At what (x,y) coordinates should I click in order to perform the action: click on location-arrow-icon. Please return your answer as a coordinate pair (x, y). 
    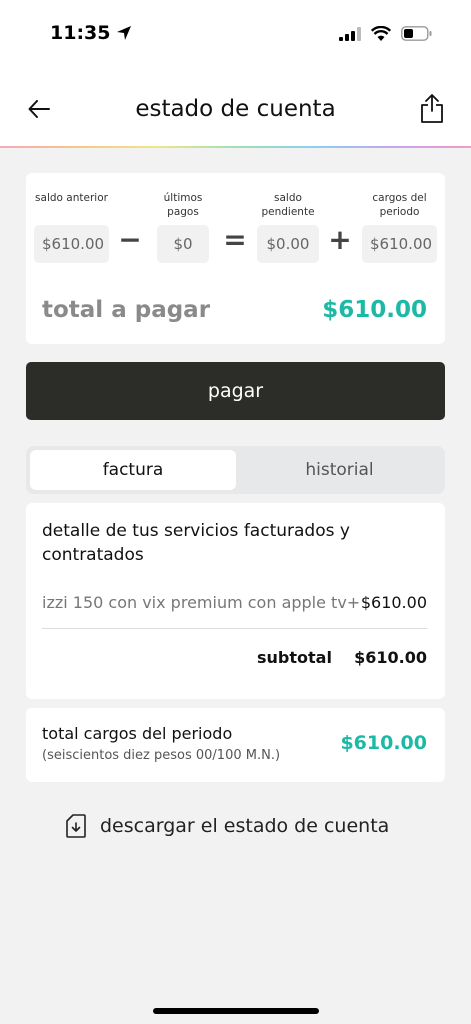
    Looking at the image, I should click on (124, 33).